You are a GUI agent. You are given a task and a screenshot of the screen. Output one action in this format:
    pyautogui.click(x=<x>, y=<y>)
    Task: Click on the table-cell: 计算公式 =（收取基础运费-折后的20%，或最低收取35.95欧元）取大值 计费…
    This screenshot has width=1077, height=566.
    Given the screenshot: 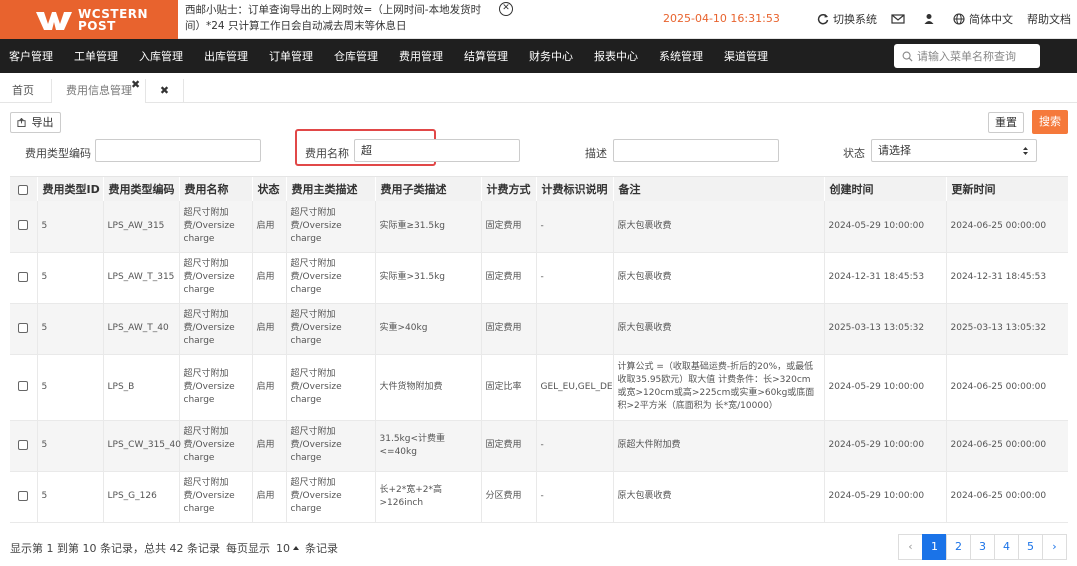 What is the action you would take?
    pyautogui.click(x=719, y=387)
    